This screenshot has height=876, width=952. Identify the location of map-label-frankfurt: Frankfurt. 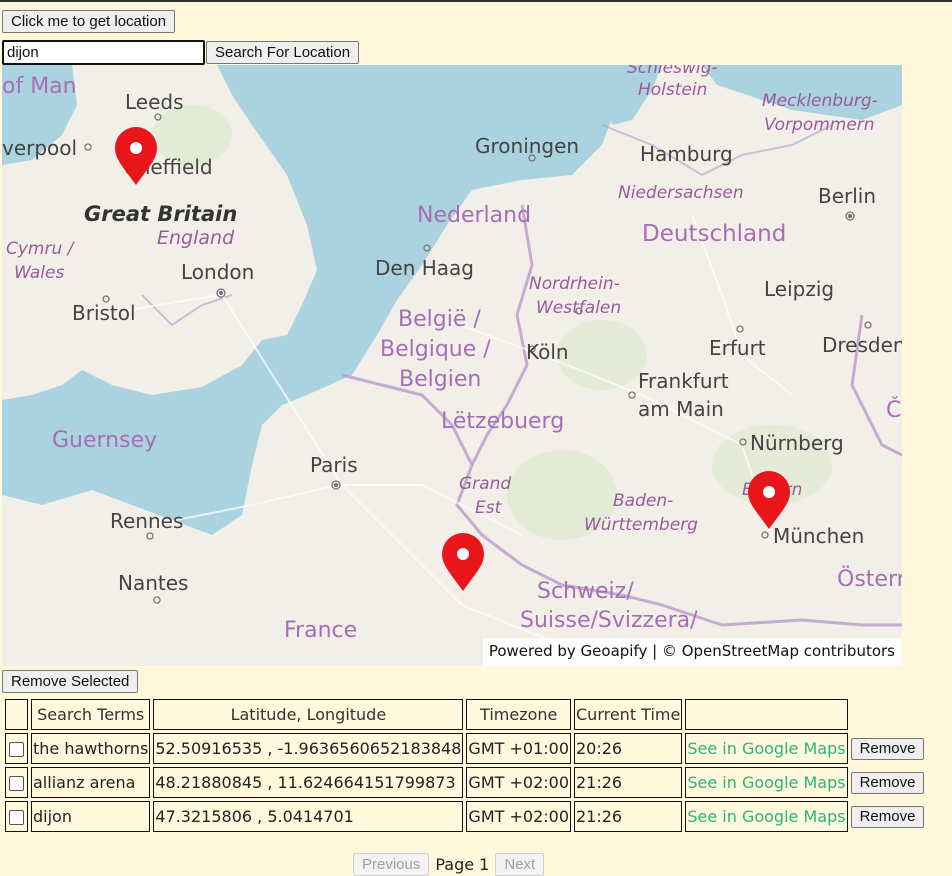
(683, 381).